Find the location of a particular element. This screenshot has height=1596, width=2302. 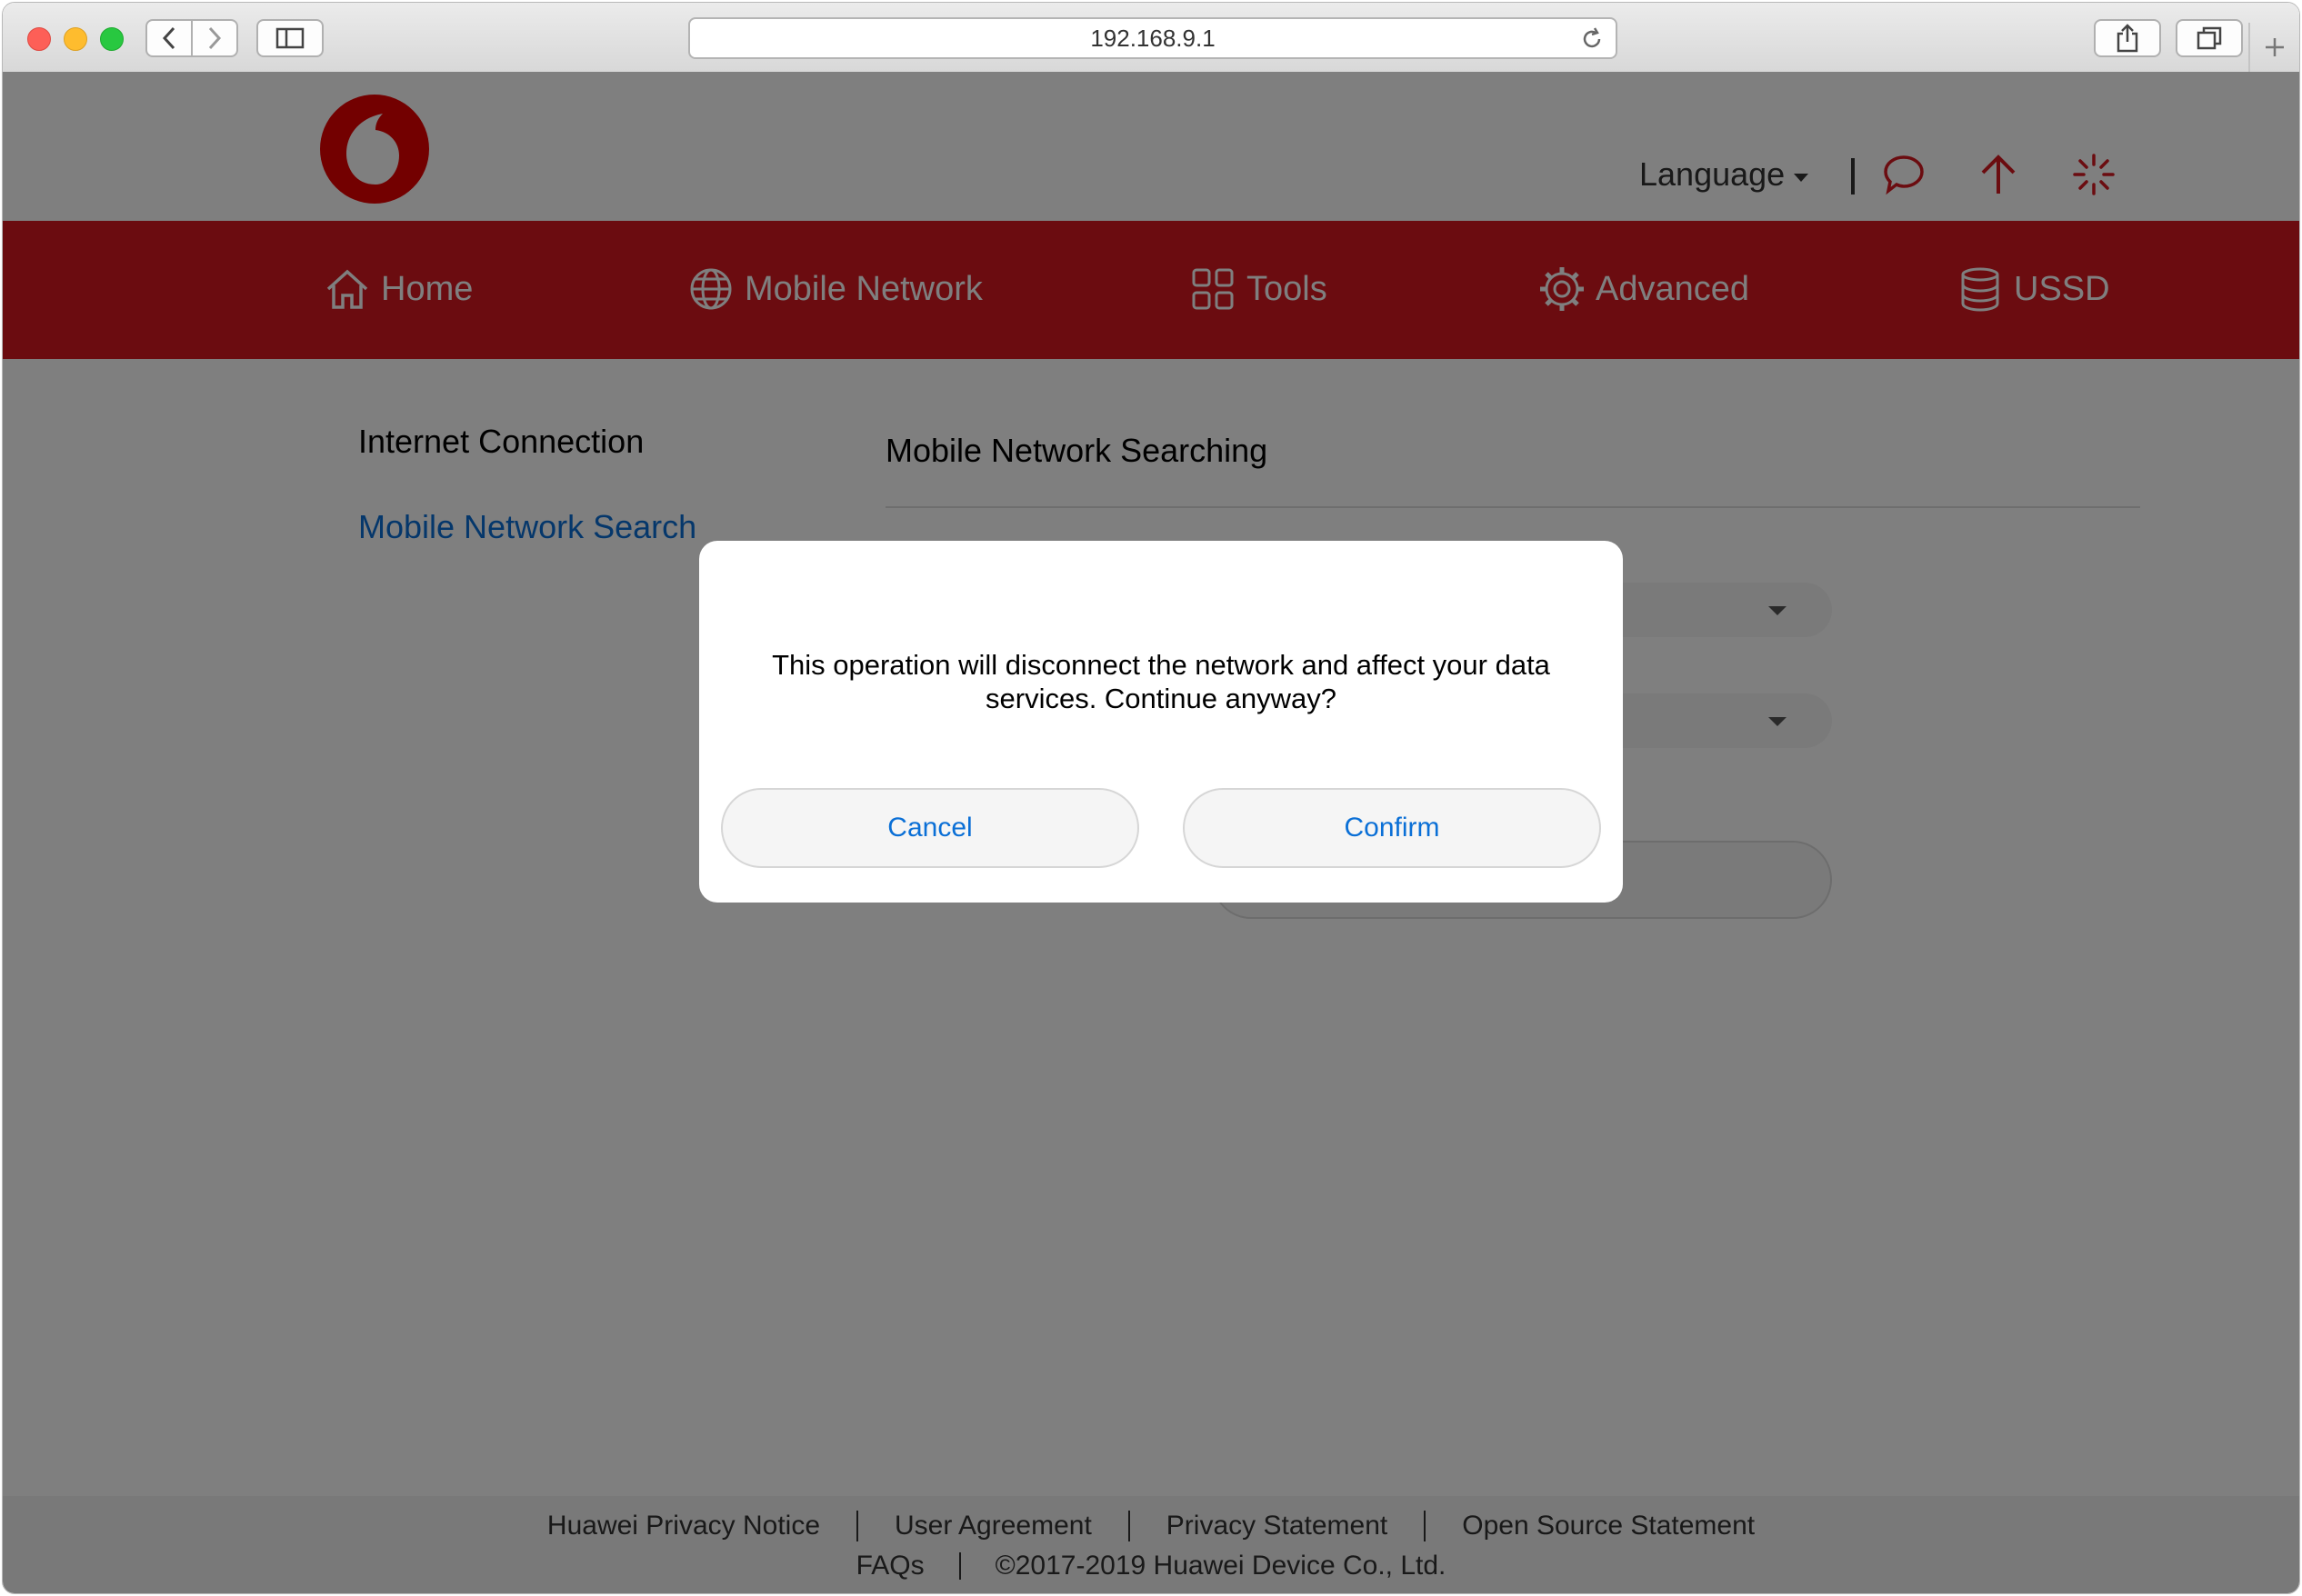

maximize-window-button is located at coordinates (112, 39).